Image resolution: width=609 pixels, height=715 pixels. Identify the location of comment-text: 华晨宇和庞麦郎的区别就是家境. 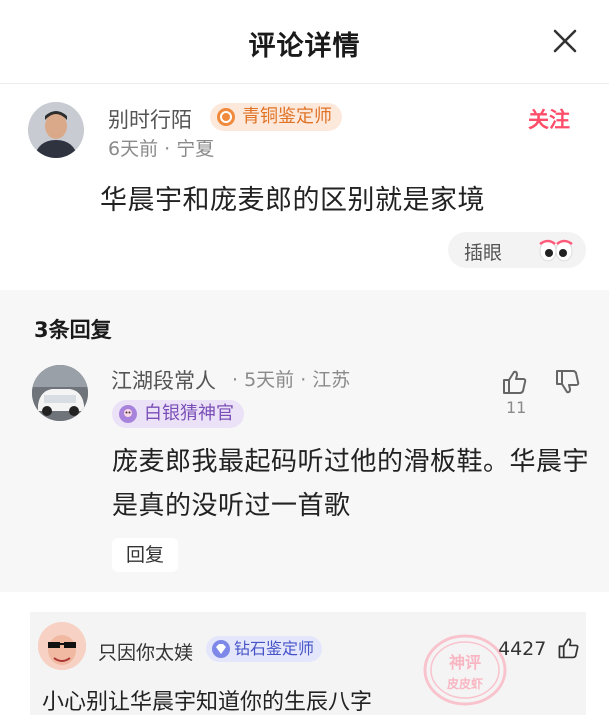
(292, 200).